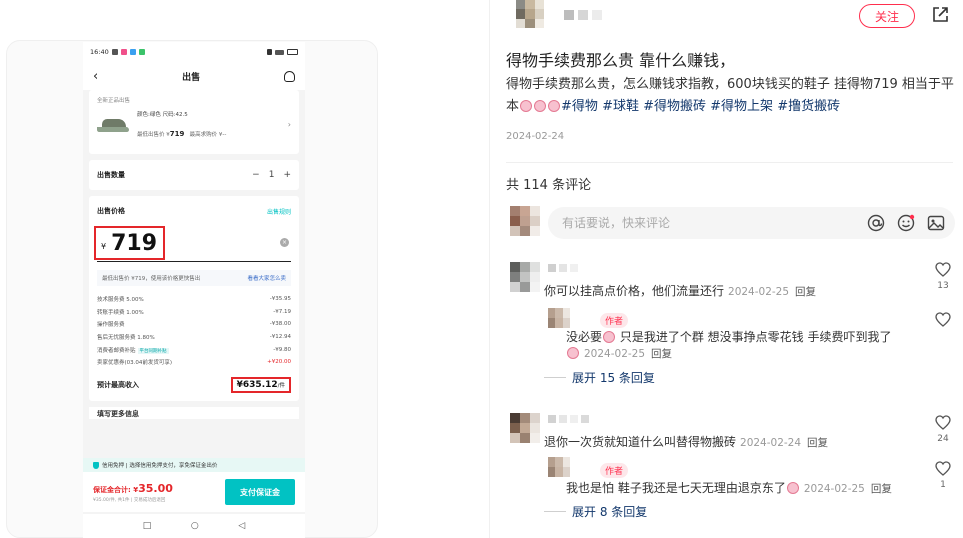 The height and width of the screenshot is (538, 963). I want to click on fee-value: -¥38.00, so click(280, 324).